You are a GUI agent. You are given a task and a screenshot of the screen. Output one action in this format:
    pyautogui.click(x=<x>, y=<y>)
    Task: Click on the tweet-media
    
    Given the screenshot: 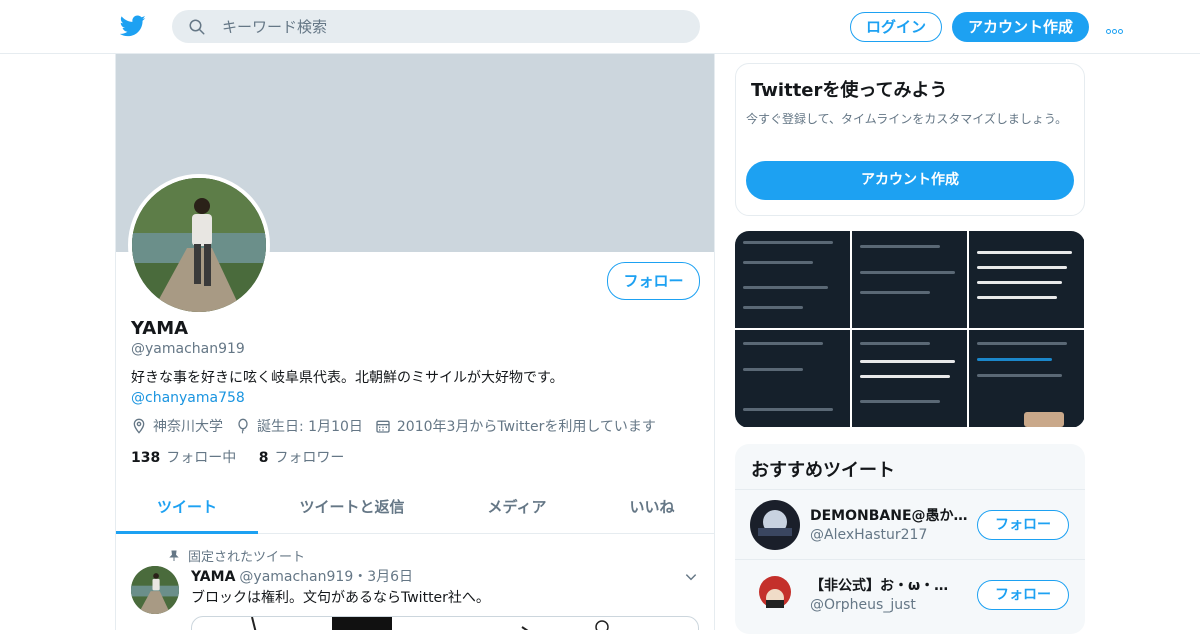 What is the action you would take?
    pyautogui.click(x=445, y=623)
    